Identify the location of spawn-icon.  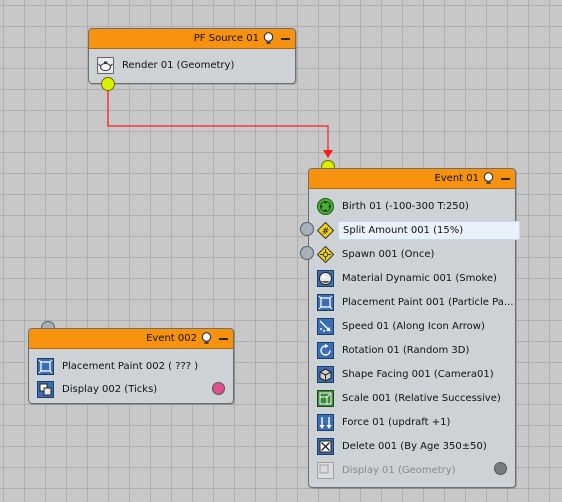
(325, 254).